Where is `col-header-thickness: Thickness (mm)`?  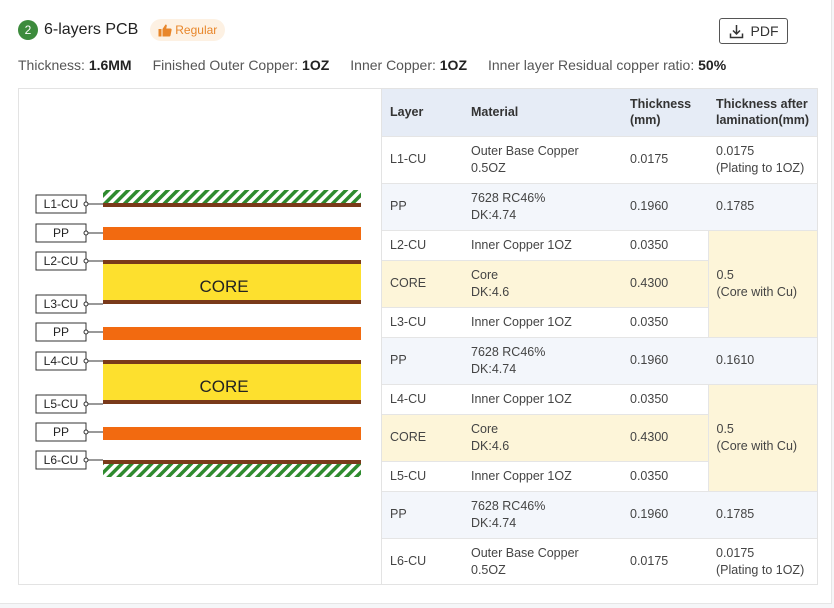 col-header-thickness: Thickness (mm) is located at coordinates (665, 112).